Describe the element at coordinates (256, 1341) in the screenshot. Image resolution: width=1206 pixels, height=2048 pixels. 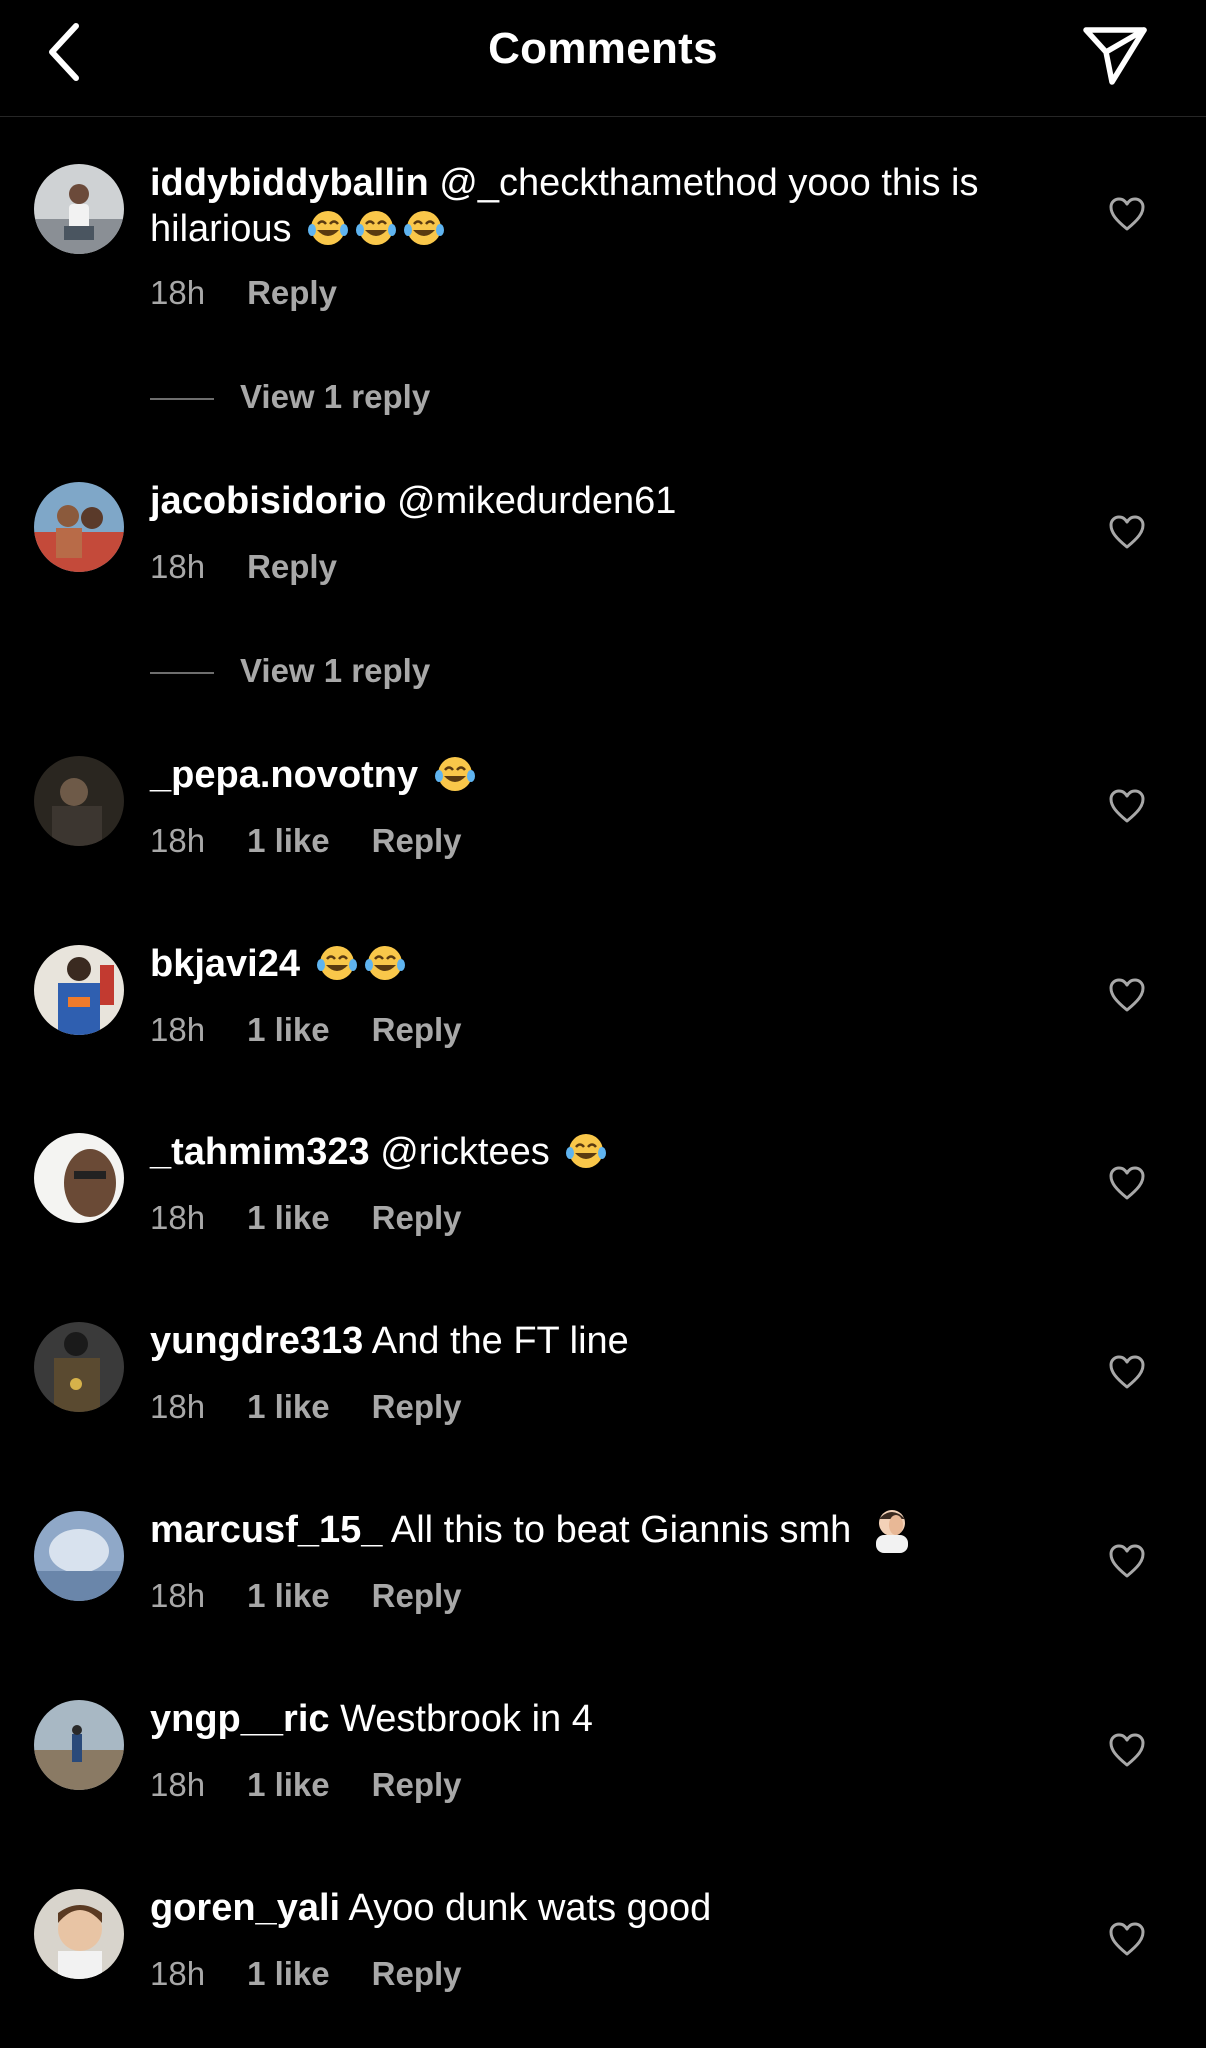
I see `comment-username: yungdre313` at that location.